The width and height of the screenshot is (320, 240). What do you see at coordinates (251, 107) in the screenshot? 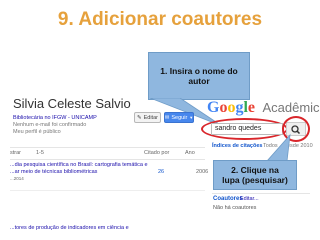
I see `logo-letter-e: e` at bounding box center [251, 107].